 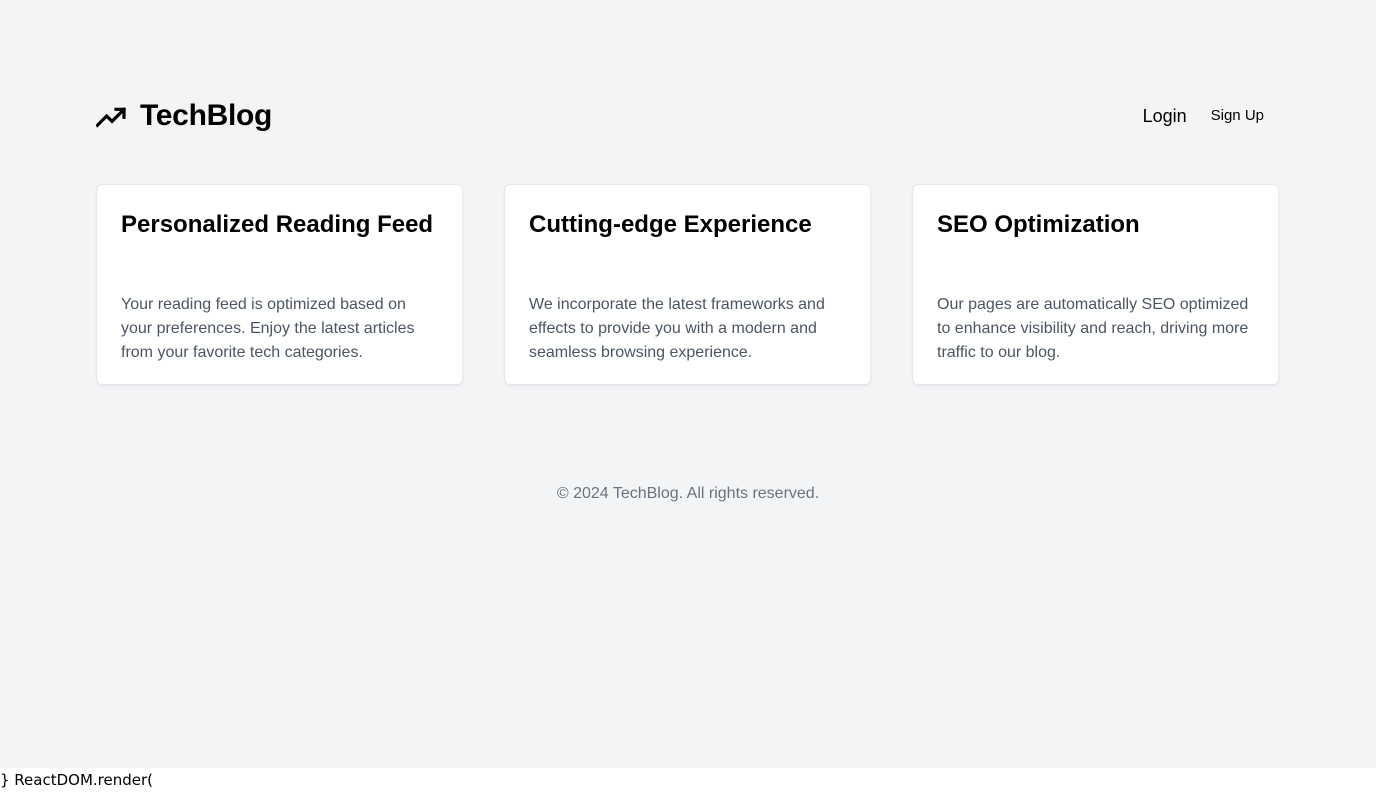 What do you see at coordinates (1203, 116) in the screenshot?
I see `header-nav: Login Sign Up` at bounding box center [1203, 116].